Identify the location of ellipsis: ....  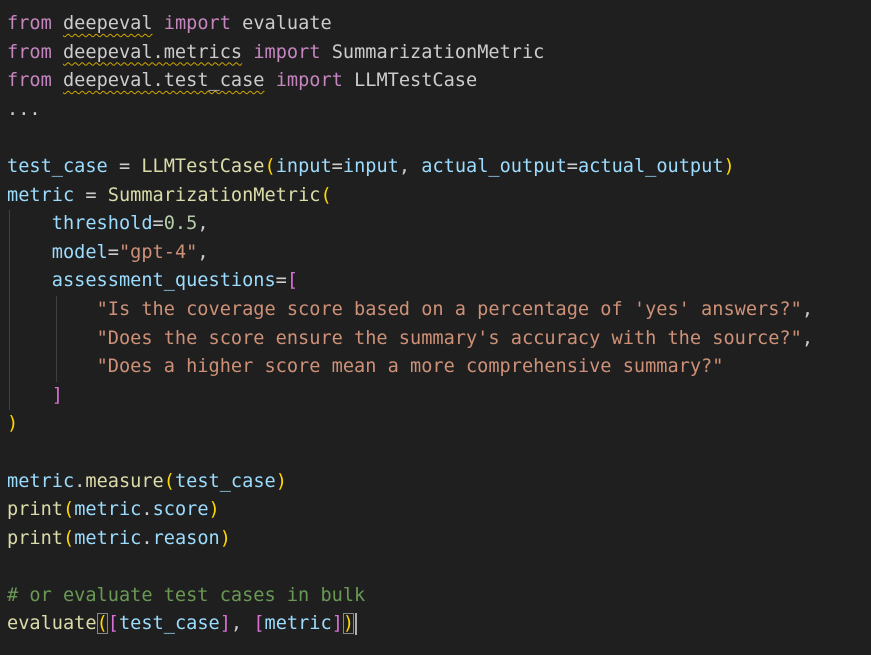
(24, 109).